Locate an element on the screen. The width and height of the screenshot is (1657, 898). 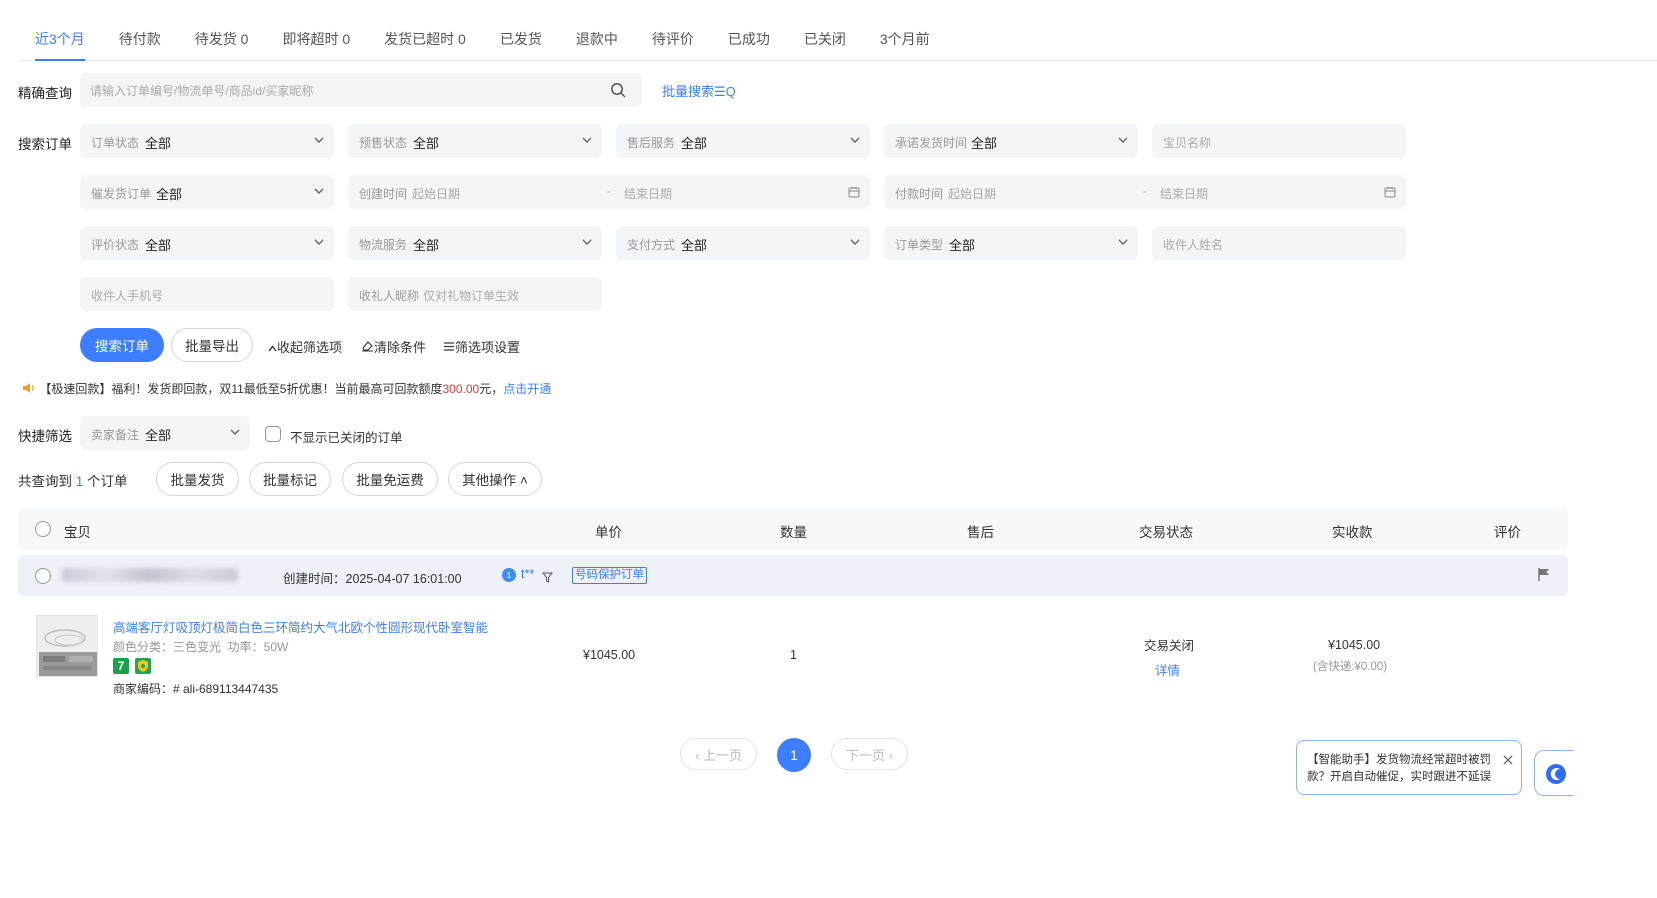
review-status-select: 评价状态 全部 is located at coordinates (207, 243).